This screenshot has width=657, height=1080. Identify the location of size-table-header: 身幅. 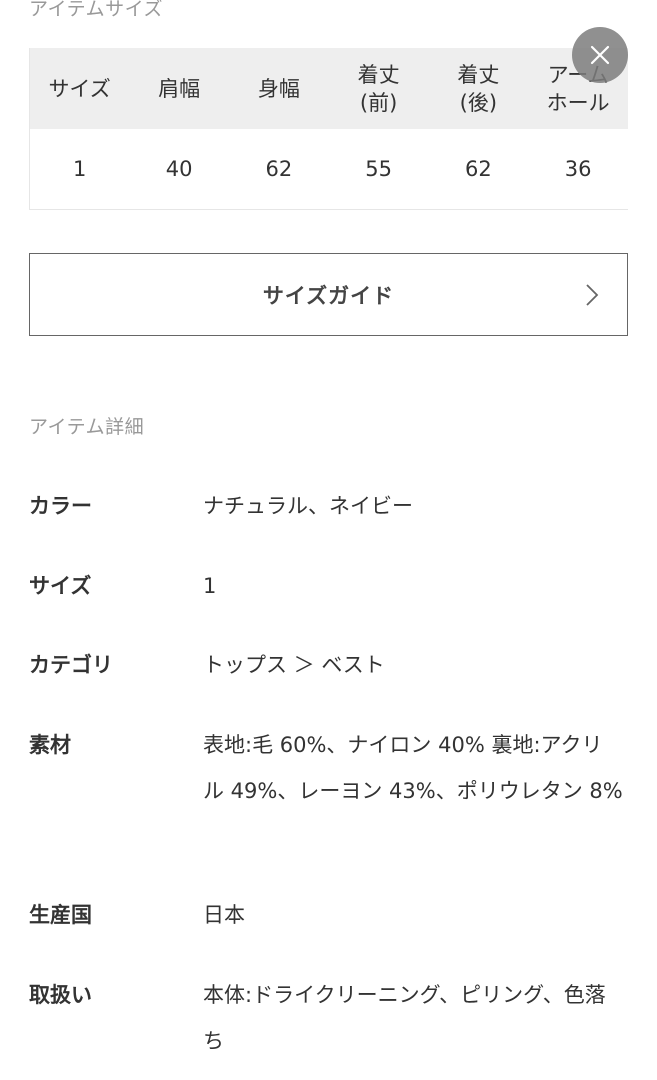
(279, 88).